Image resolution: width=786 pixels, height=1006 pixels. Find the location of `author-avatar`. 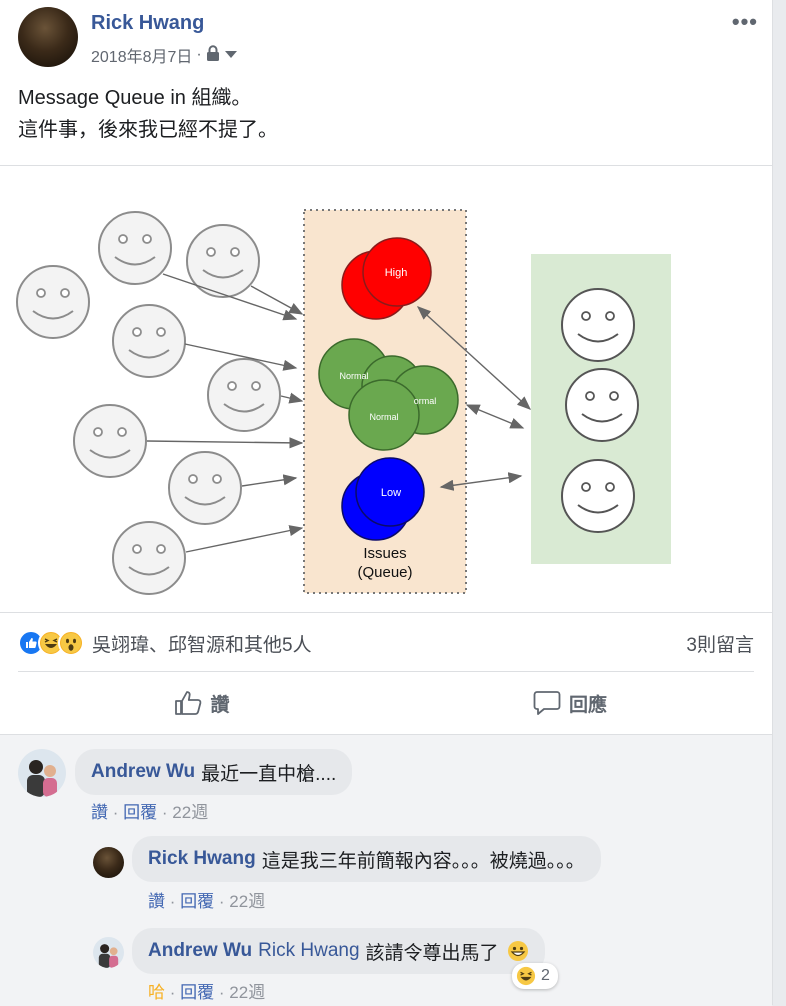

author-avatar is located at coordinates (48, 37).